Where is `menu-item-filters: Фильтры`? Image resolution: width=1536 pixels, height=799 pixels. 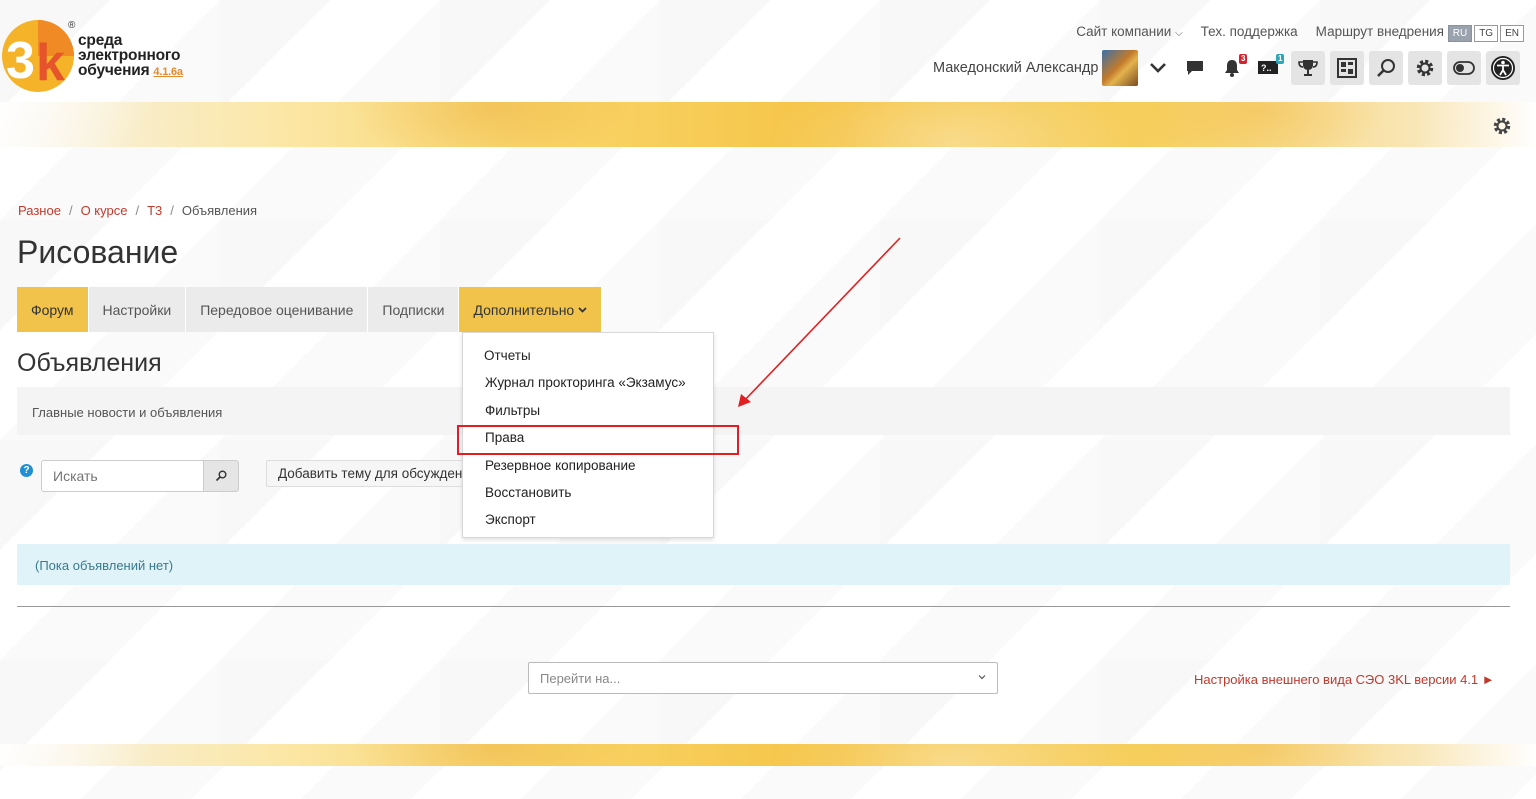
menu-item-filters: Фильтры is located at coordinates (588, 410).